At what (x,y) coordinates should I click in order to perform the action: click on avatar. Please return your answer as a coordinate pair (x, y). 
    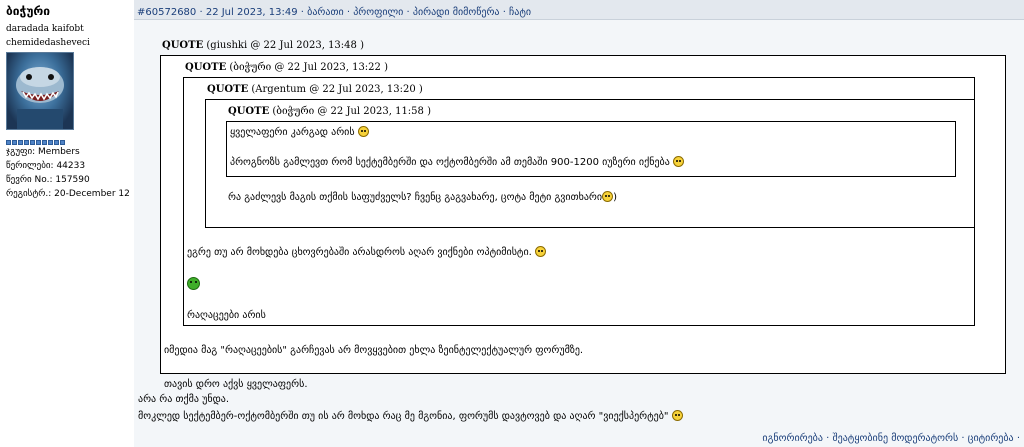
    Looking at the image, I should click on (40, 91).